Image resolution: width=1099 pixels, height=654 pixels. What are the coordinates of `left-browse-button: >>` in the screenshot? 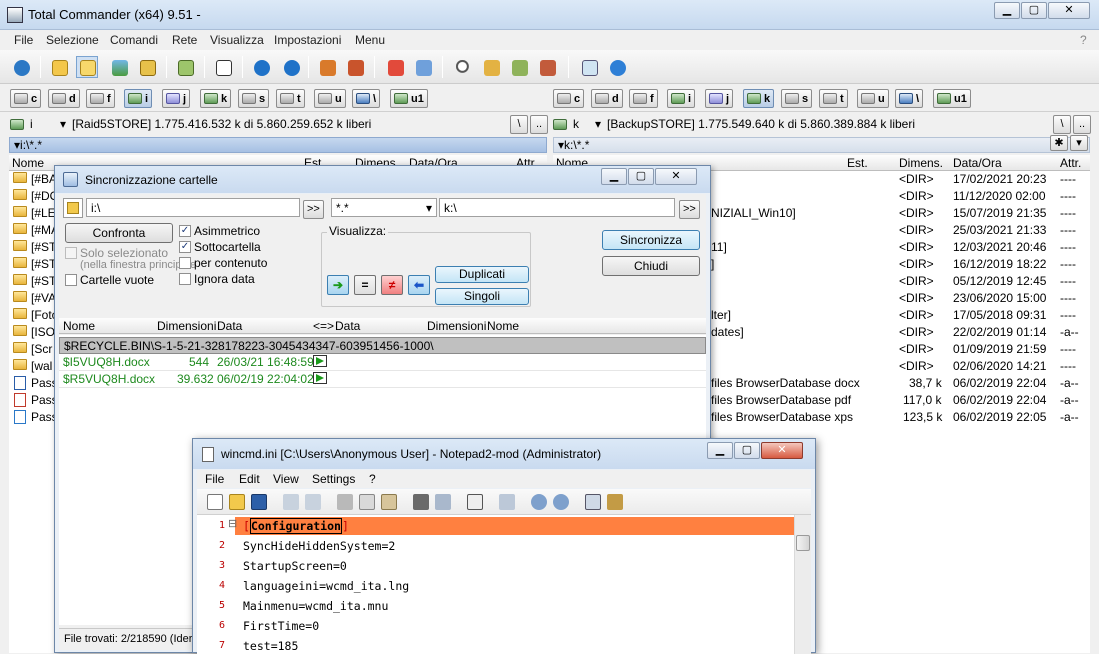 It's located at (313, 209).